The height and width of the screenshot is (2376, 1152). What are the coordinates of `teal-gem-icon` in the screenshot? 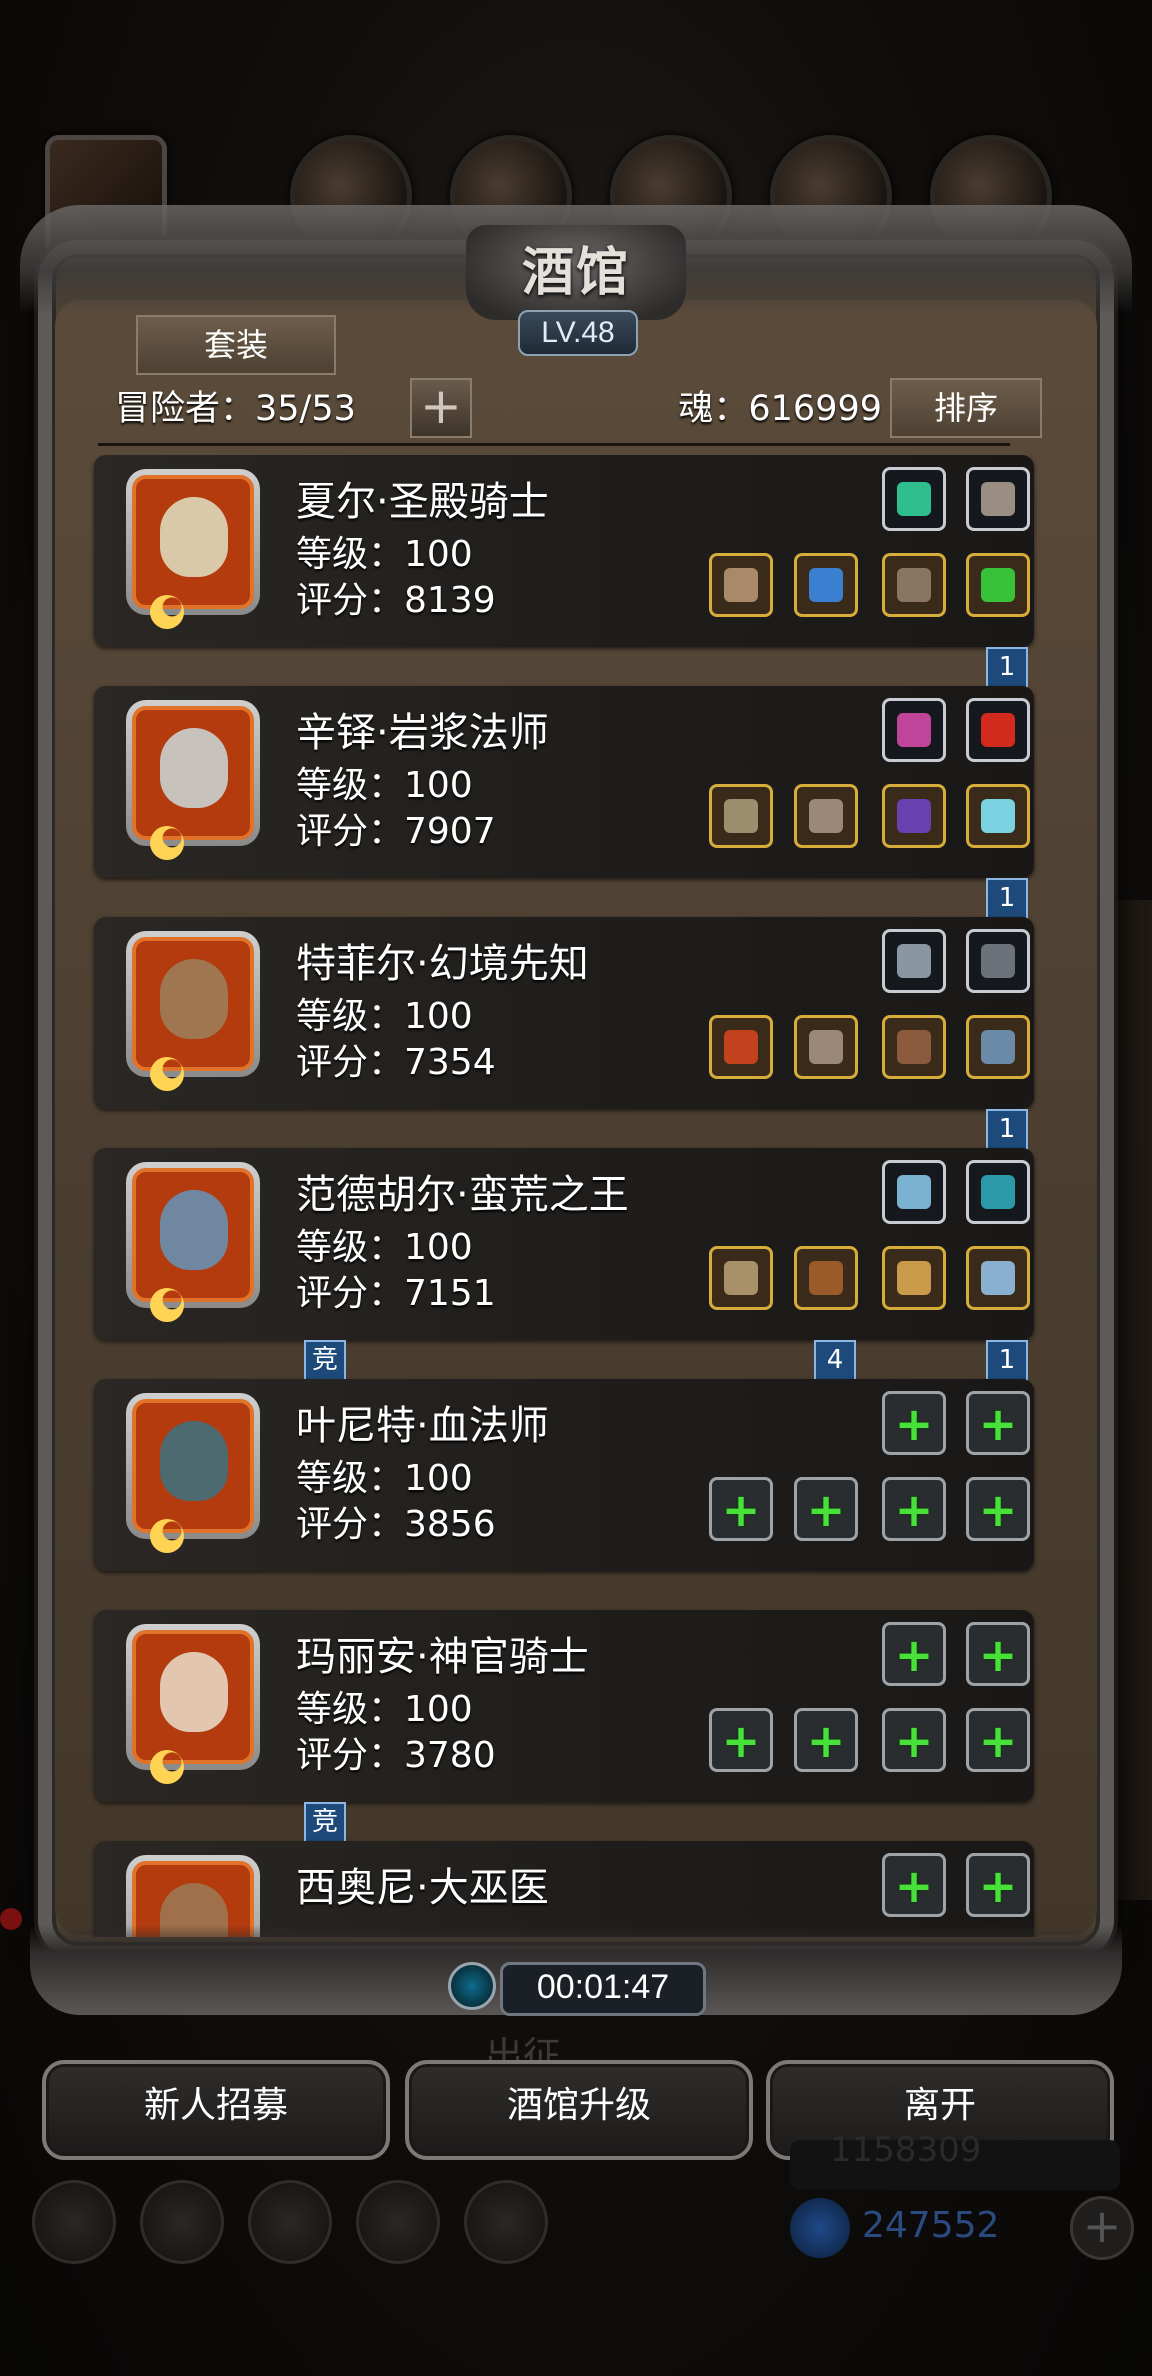 It's located at (998, 1192).